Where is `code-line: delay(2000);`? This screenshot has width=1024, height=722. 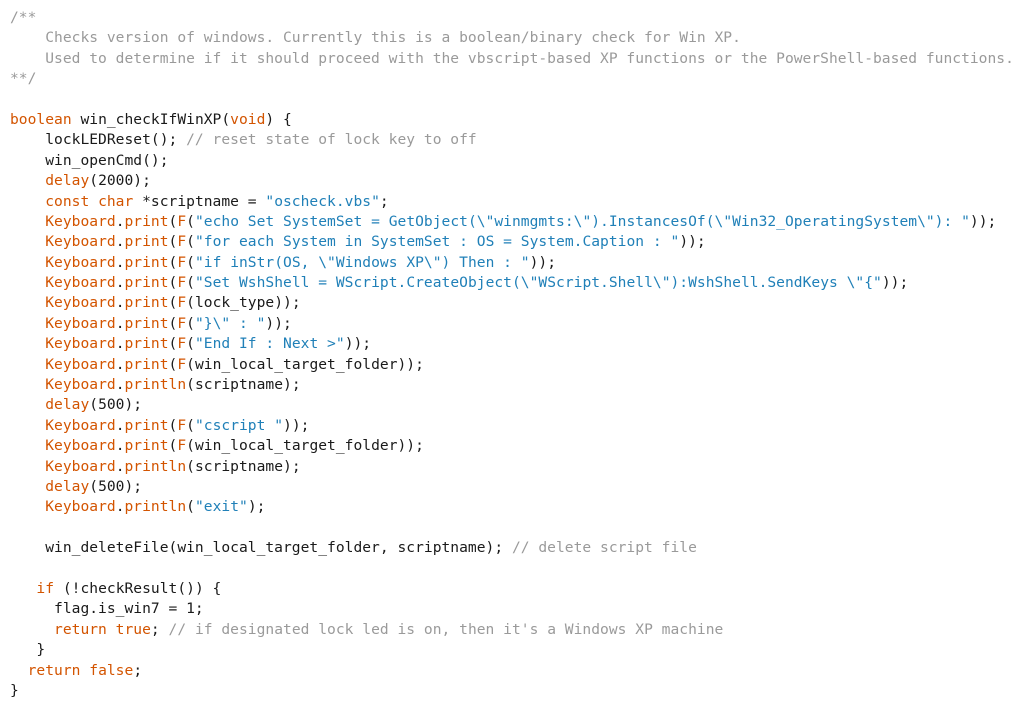 code-line: delay(2000); is located at coordinates (517, 181).